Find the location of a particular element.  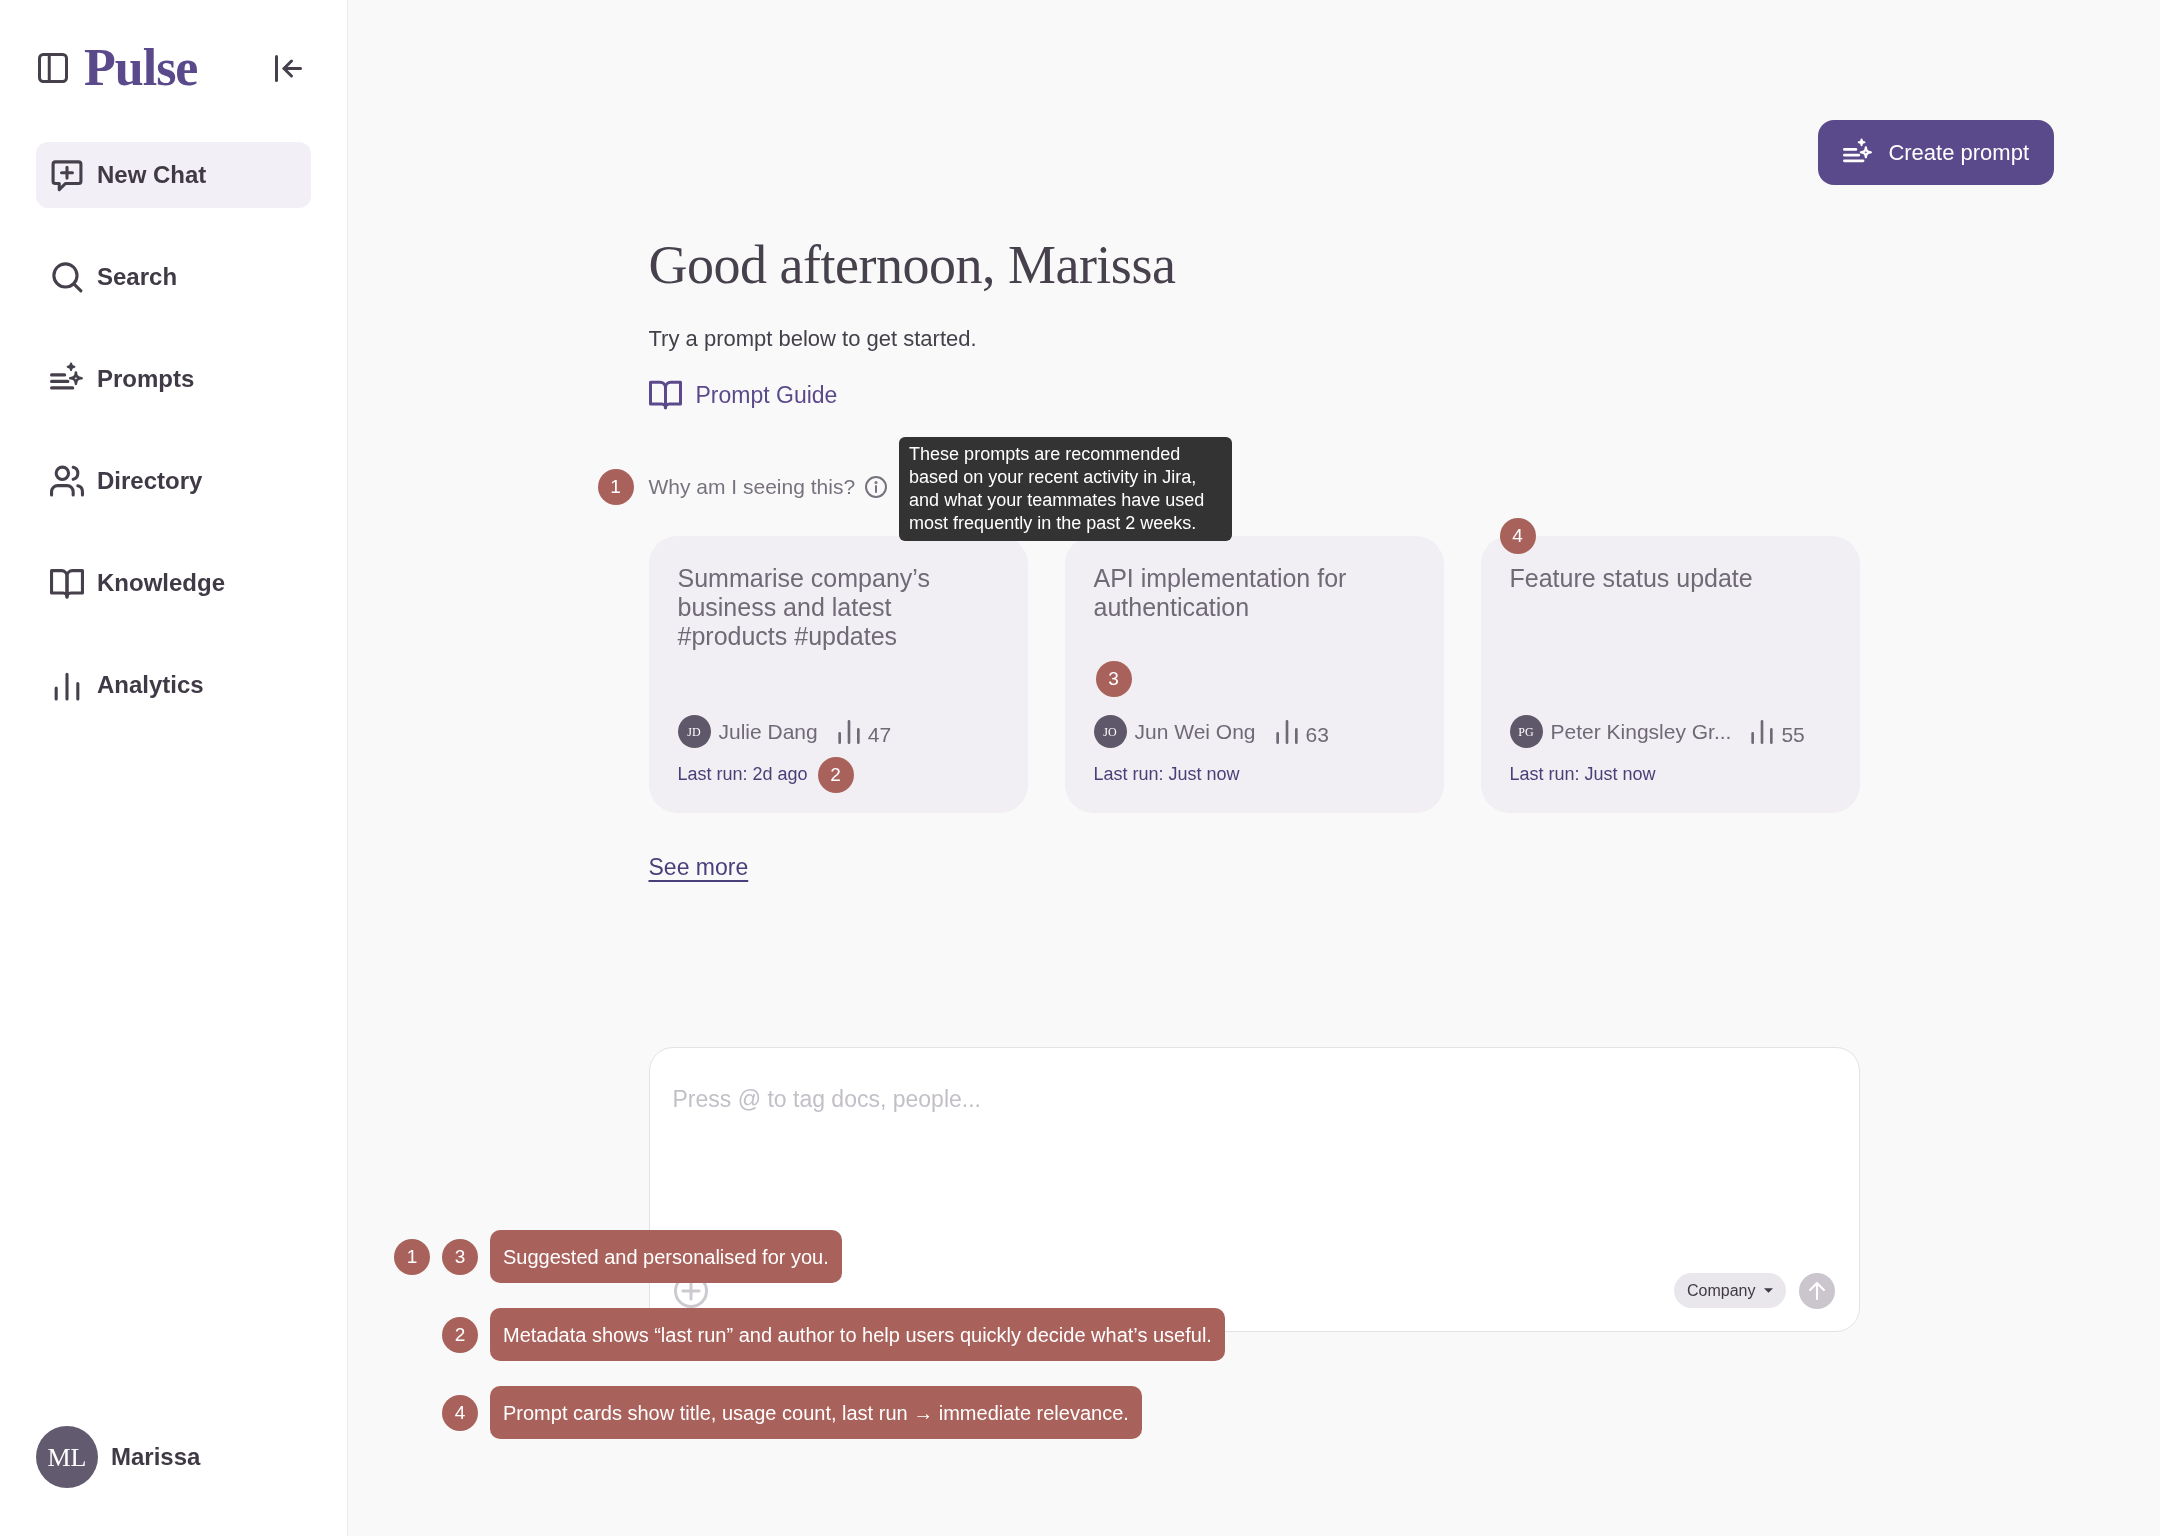

sidebar-nav-item: Directory is located at coordinates (173, 481).